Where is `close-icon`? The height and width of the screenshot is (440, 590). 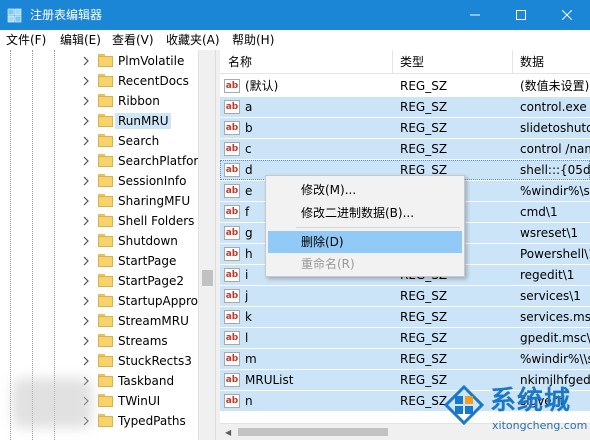 close-icon is located at coordinates (567, 15).